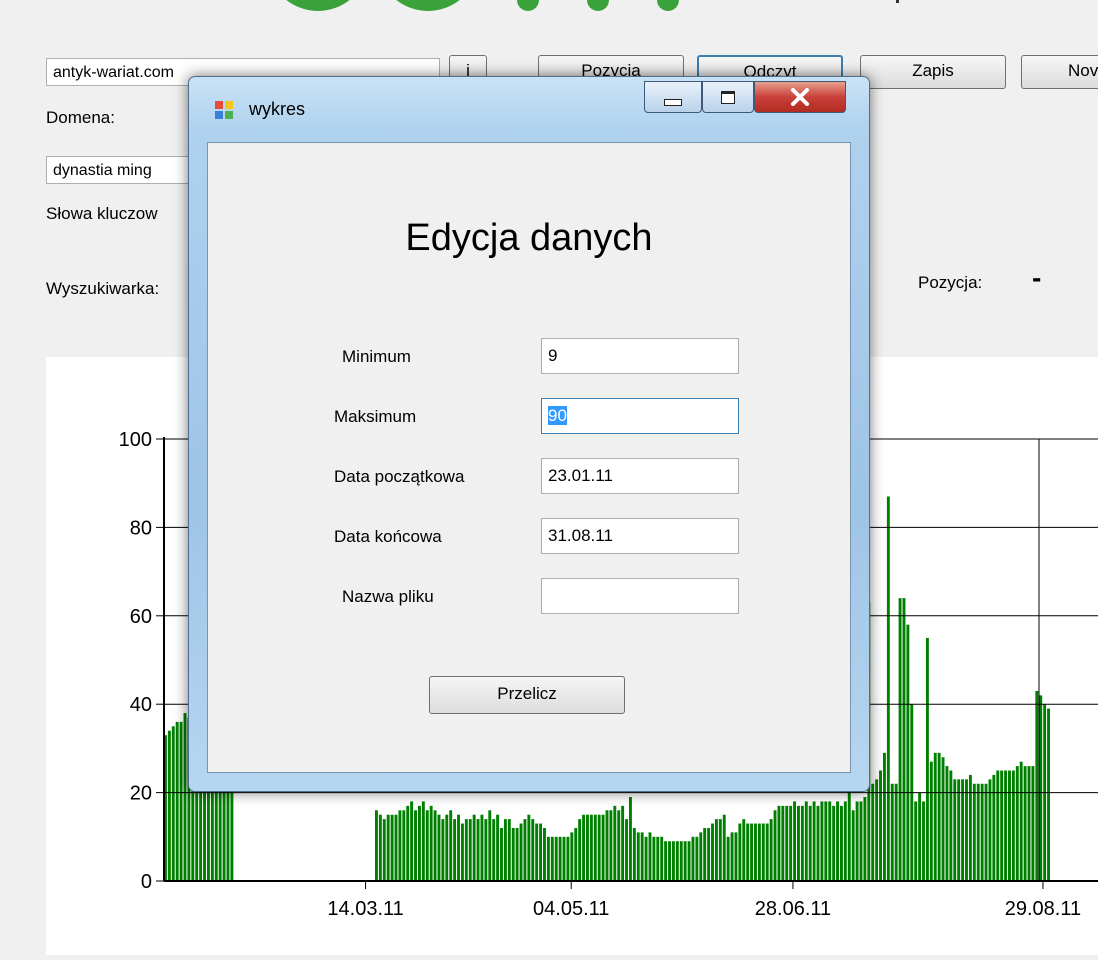 This screenshot has width=1098, height=960. What do you see at coordinates (933, 72) in the screenshot?
I see `save-button: Zapis` at bounding box center [933, 72].